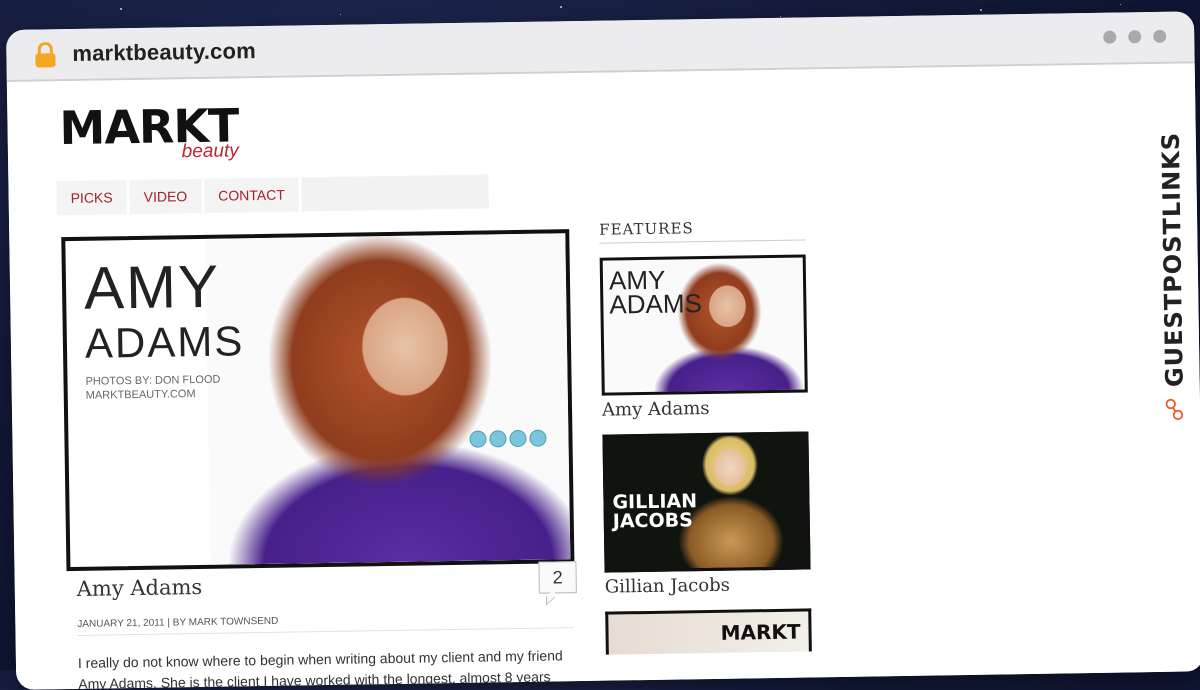 Image resolution: width=1200 pixels, height=690 pixels. I want to click on hero-credit: PHOTOS BY: DON FLOOD MARKTBEAUTY.COM, so click(152, 388).